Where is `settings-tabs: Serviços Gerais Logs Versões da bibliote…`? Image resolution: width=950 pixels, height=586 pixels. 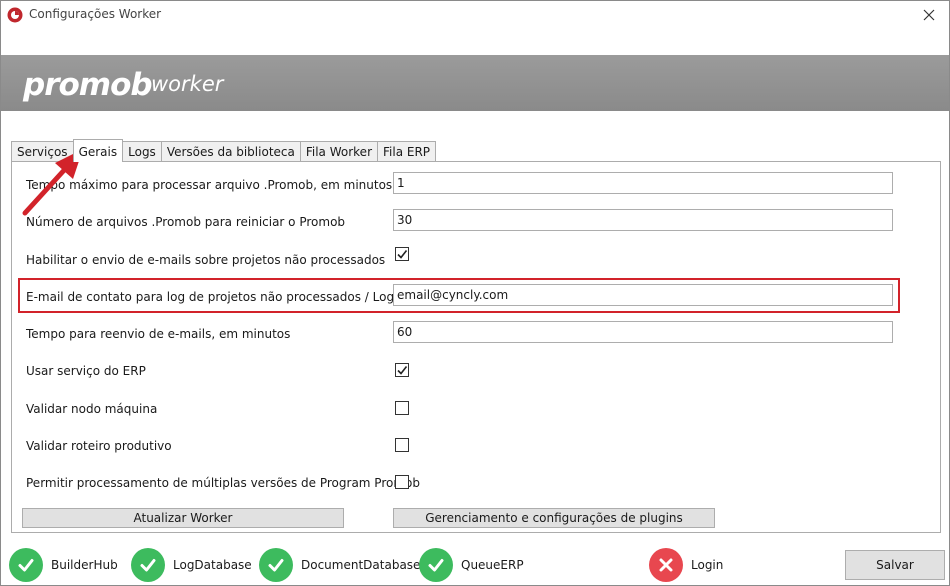
settings-tabs: Serviços Gerais Logs Versões da bibliote… is located at coordinates (224, 150).